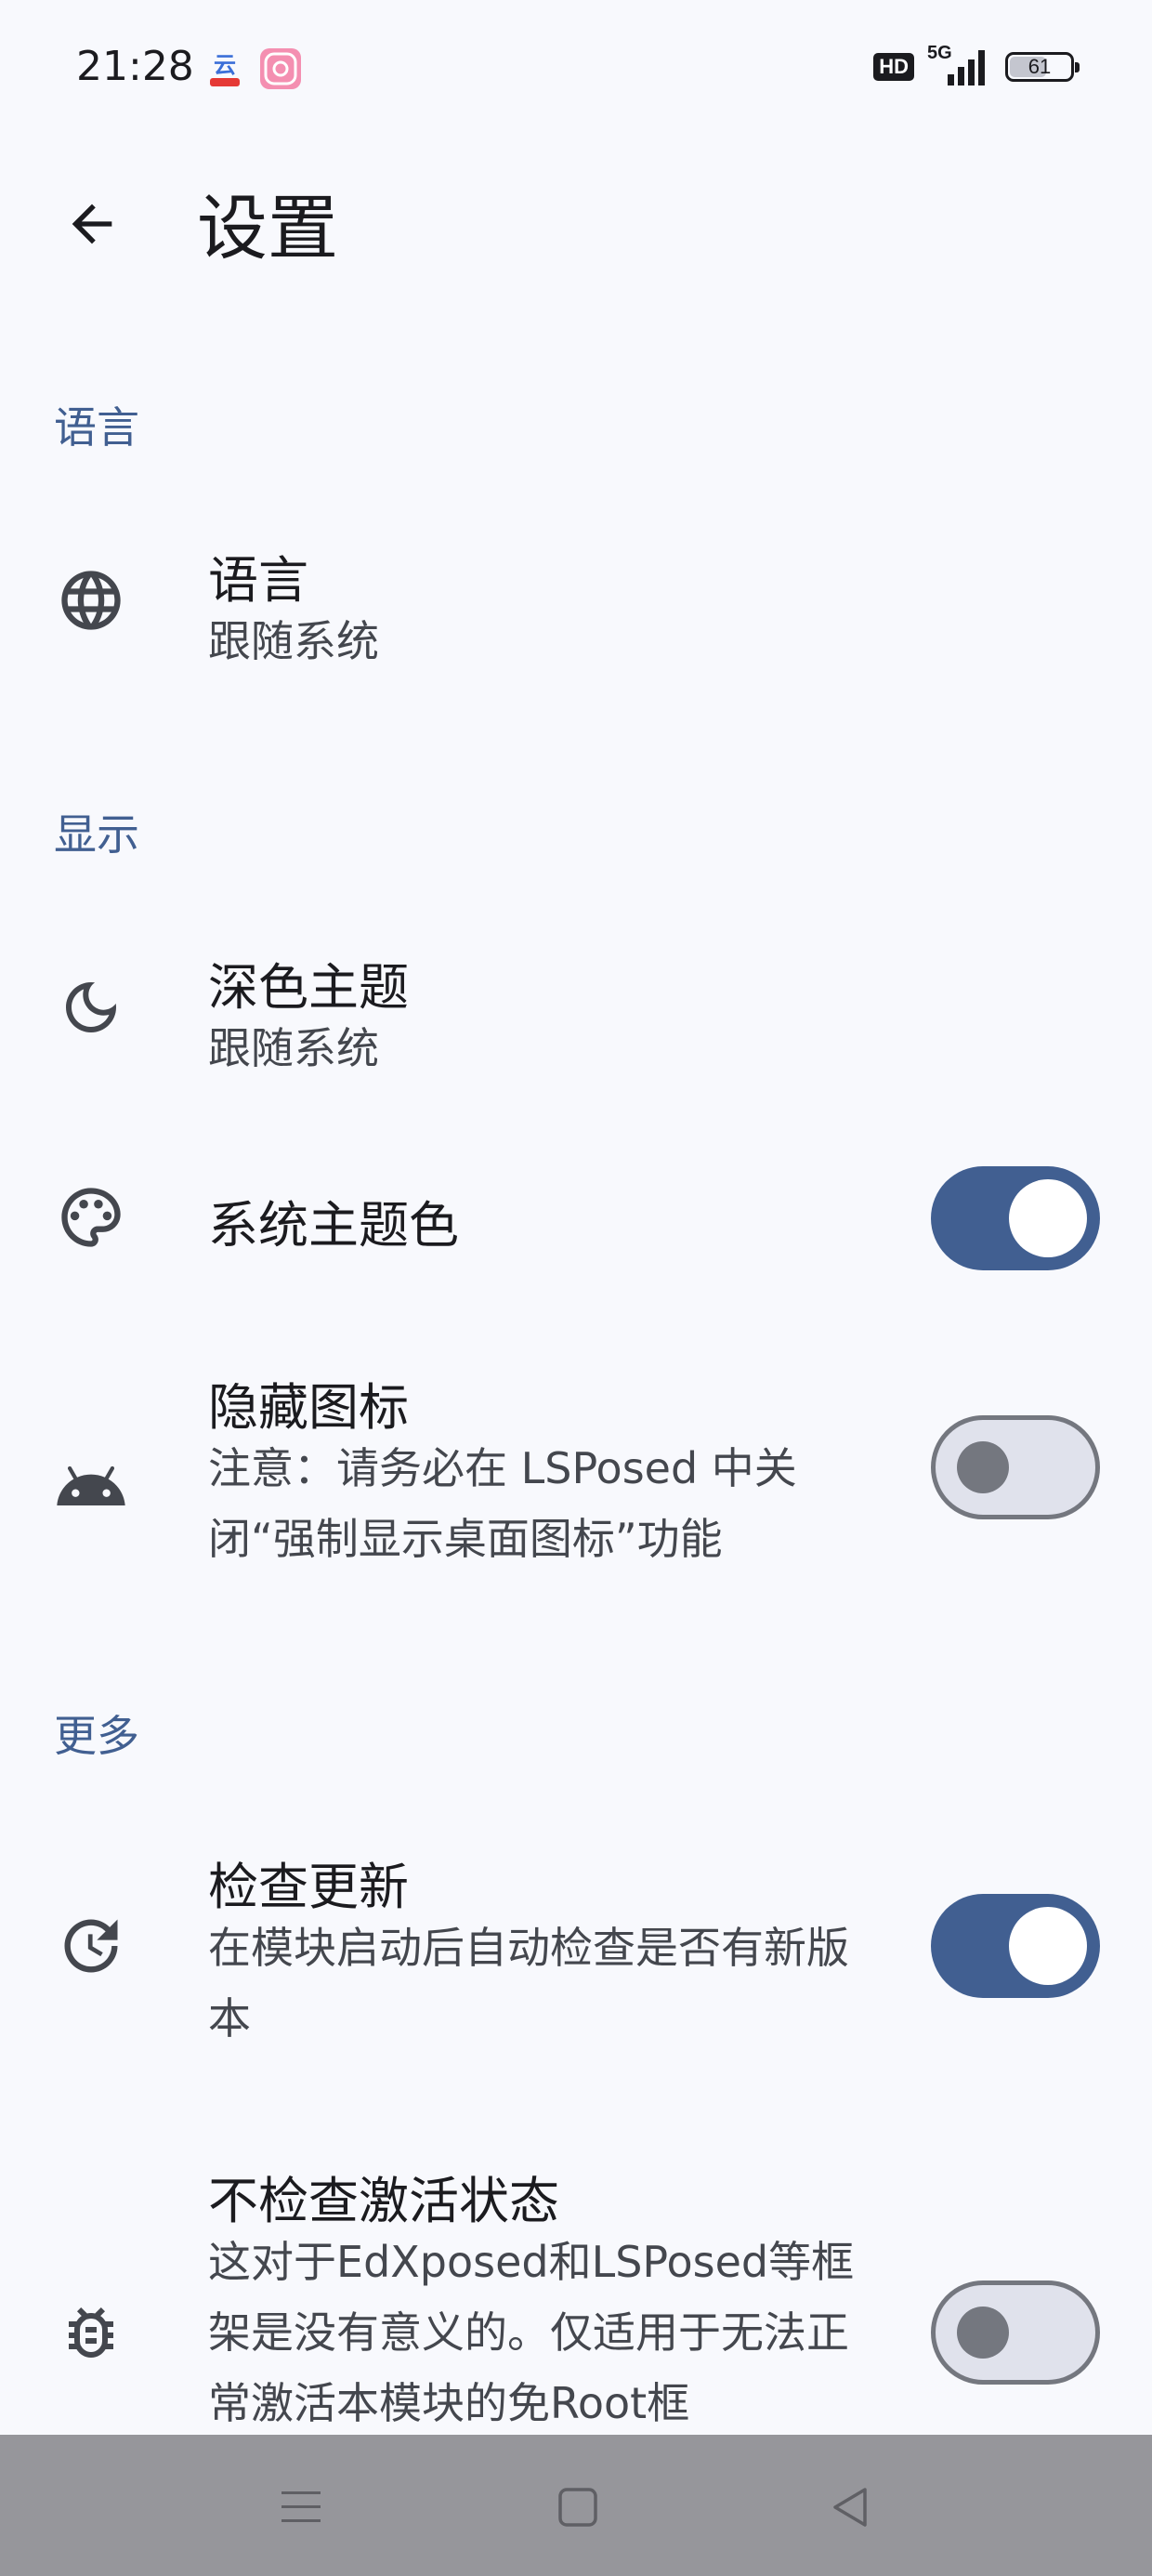 The height and width of the screenshot is (2576, 1152). I want to click on hd-badge: HD, so click(893, 67).